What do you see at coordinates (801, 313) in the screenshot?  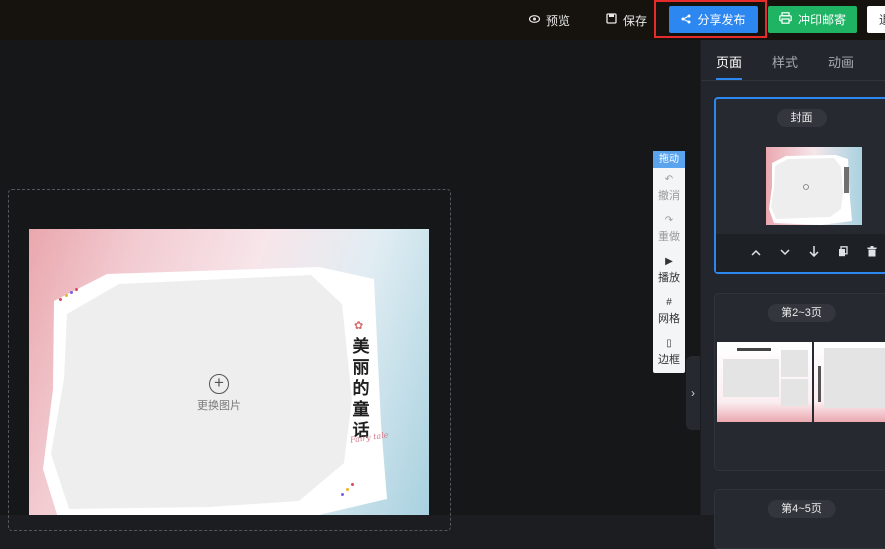 I see `page-card-label: 第2~3页` at bounding box center [801, 313].